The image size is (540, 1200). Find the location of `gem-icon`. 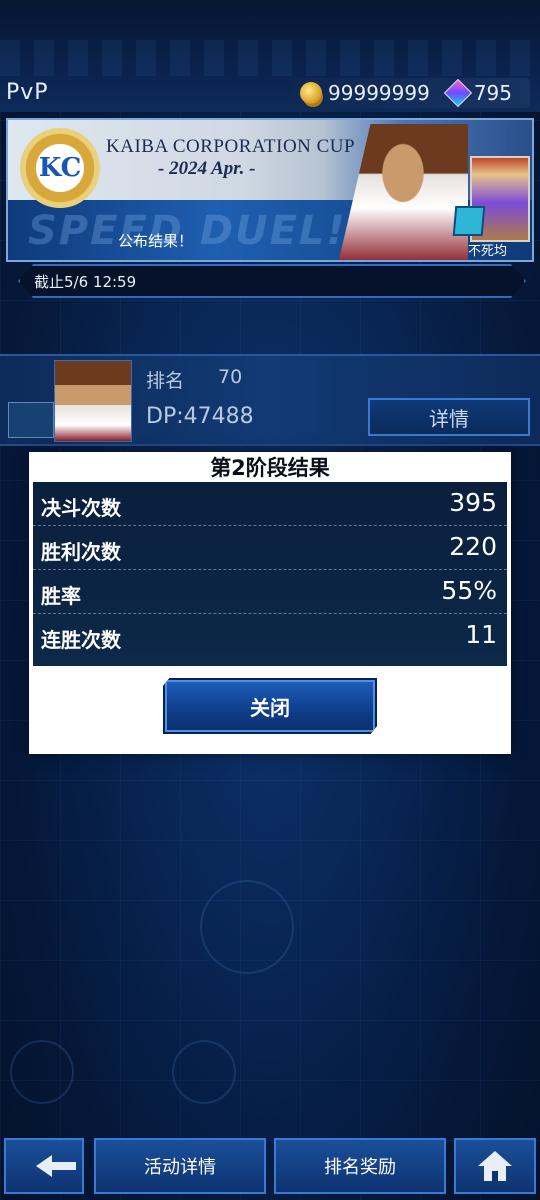

gem-icon is located at coordinates (457, 93).